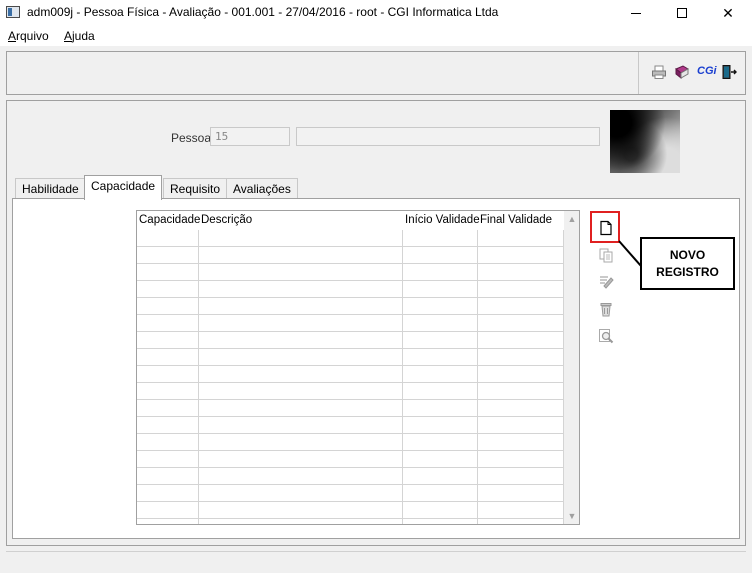 The image size is (752, 573). Describe the element at coordinates (50, 188) in the screenshot. I see `tab-habilidade: Habilidade` at that location.